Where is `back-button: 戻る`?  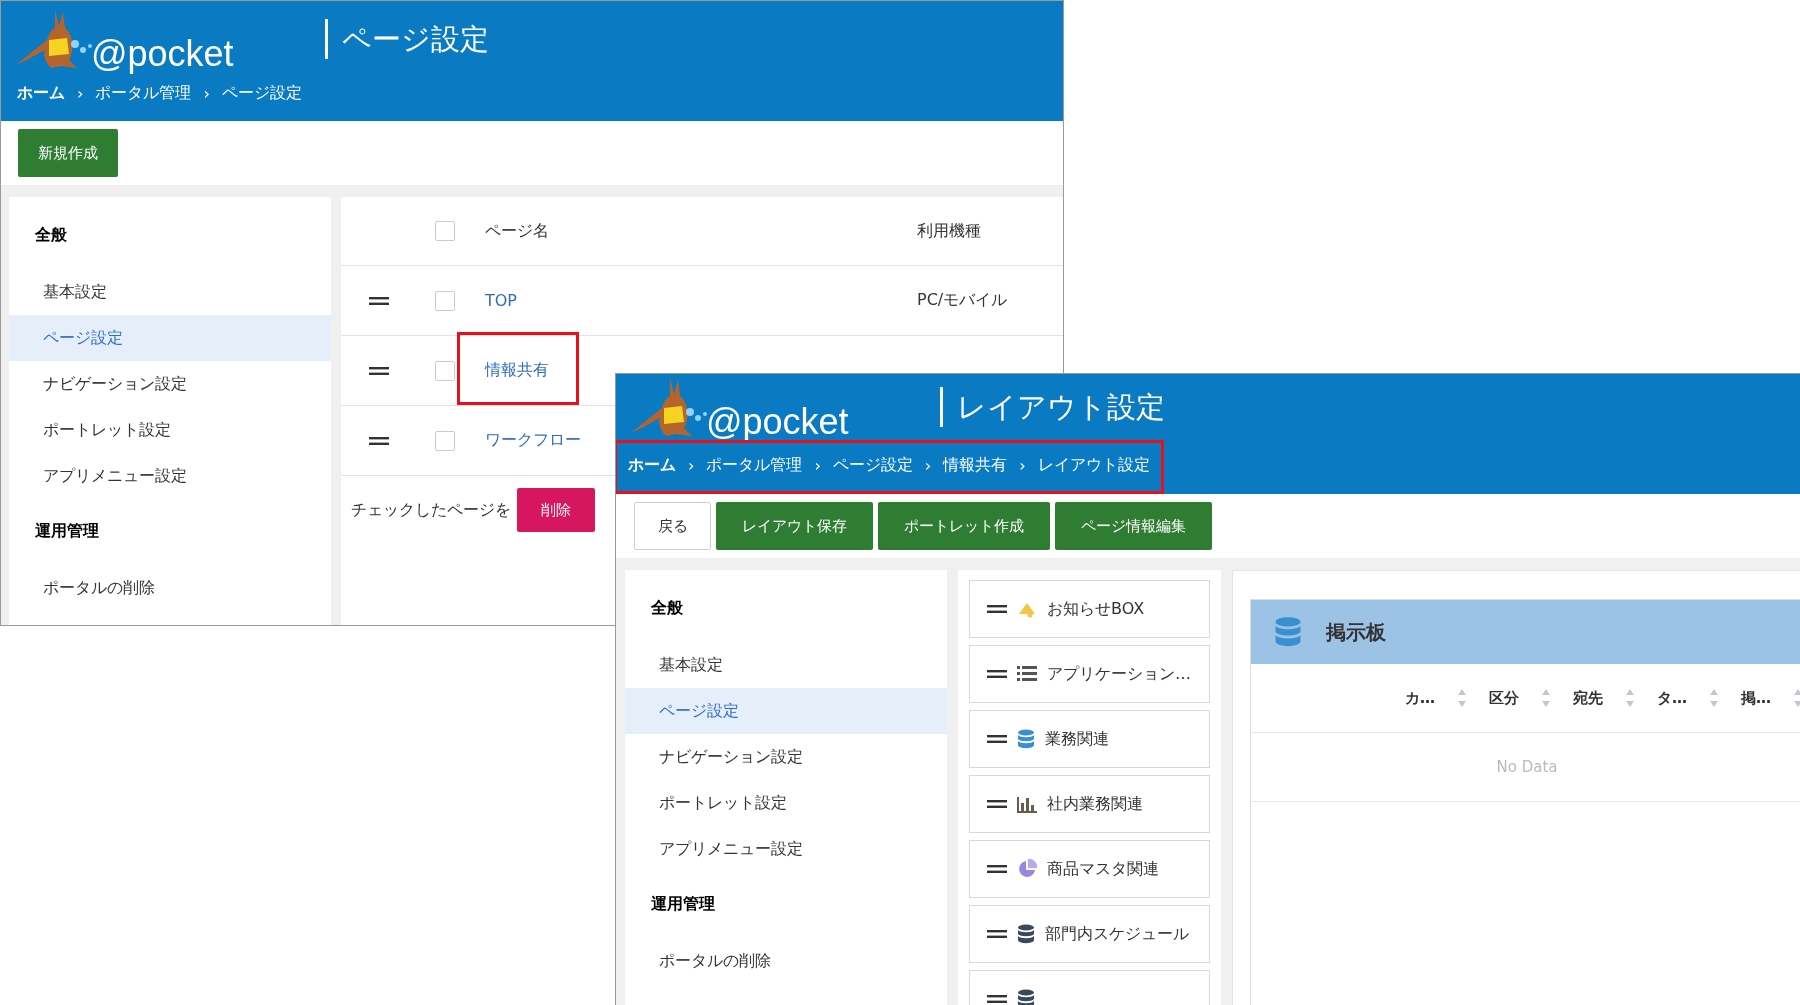
back-button: 戻る is located at coordinates (672, 526).